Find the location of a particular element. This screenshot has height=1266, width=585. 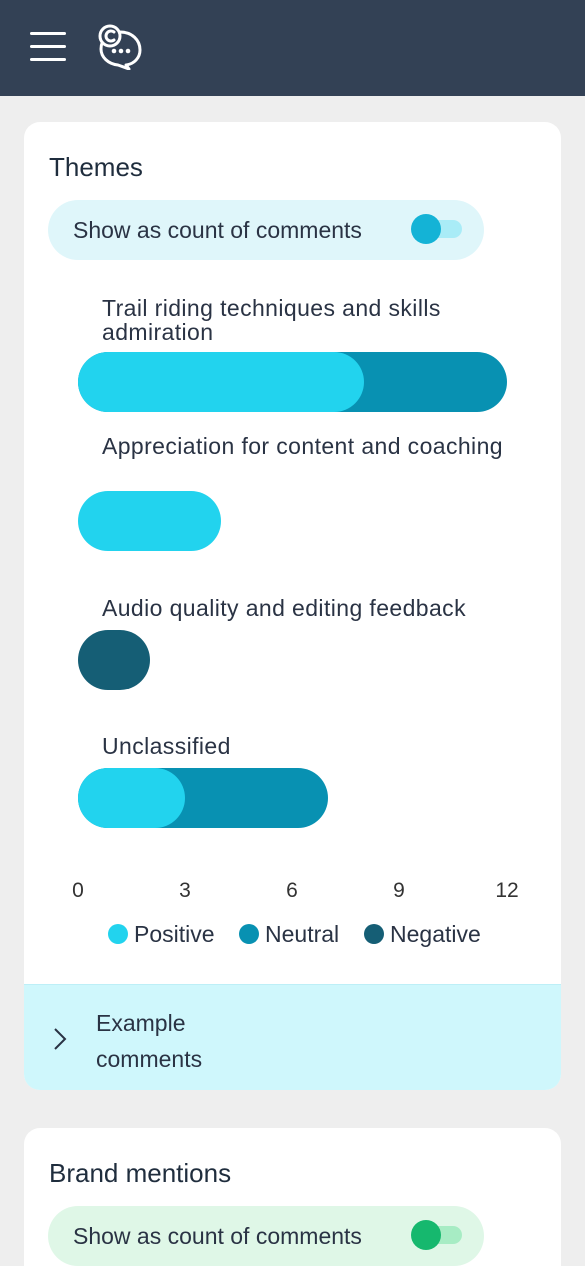

themes-title: Themes is located at coordinates (96, 167).